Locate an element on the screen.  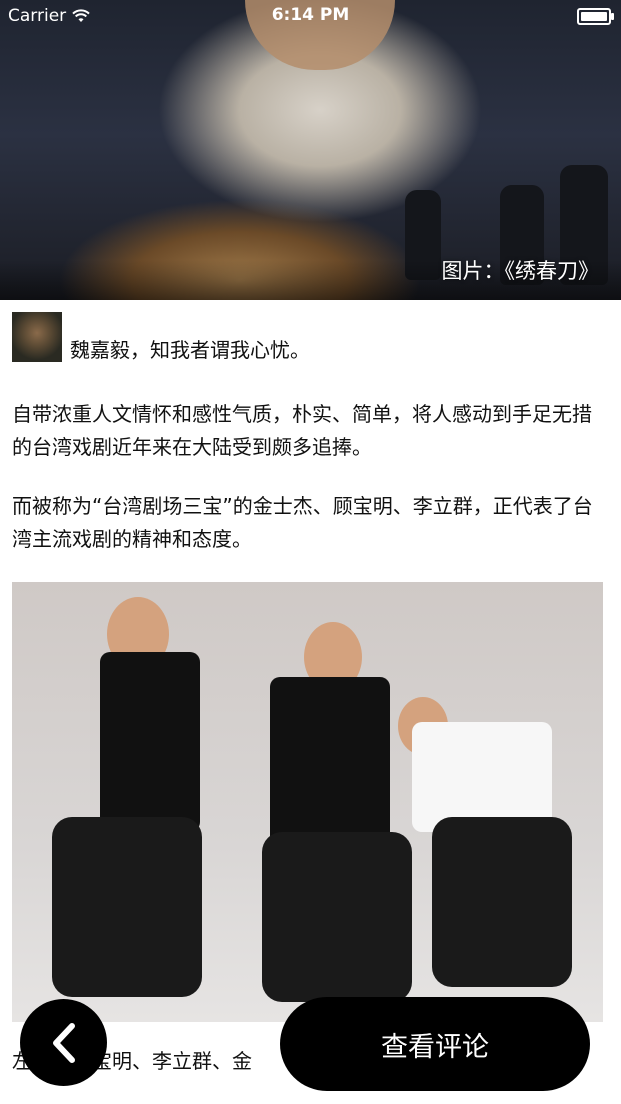
back-button is located at coordinates (63, 1042).